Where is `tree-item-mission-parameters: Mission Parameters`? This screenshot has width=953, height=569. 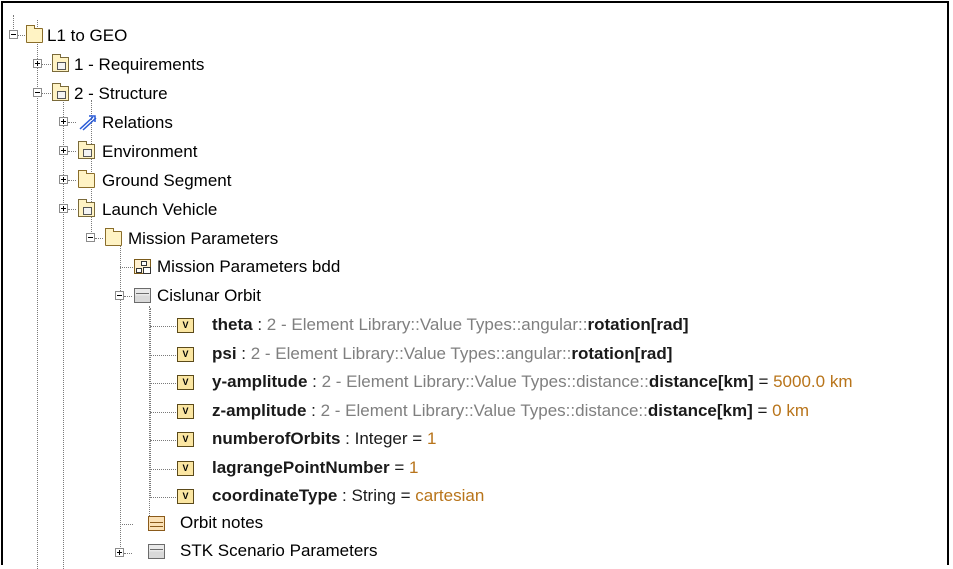 tree-item-mission-parameters: Mission Parameters is located at coordinates (203, 239).